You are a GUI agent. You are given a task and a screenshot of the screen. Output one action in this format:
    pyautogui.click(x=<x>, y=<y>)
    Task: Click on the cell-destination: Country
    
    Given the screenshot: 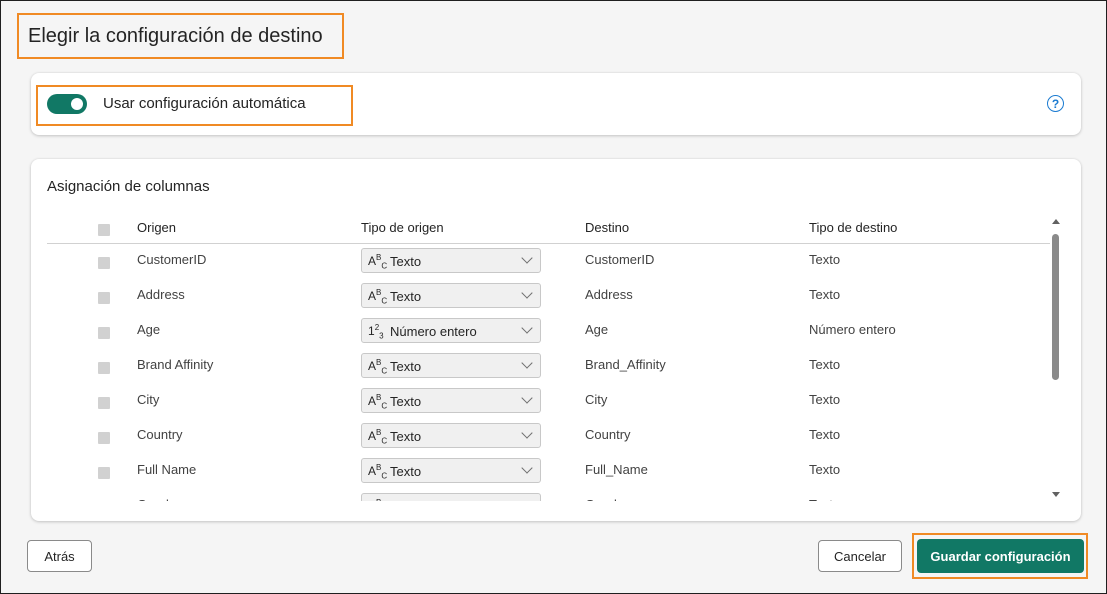 What is the action you would take?
    pyautogui.click(x=608, y=434)
    